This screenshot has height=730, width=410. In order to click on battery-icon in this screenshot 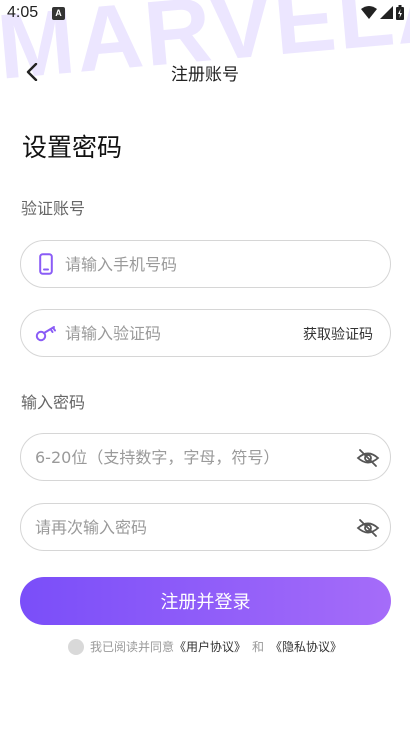, I will do `click(400, 12)`.